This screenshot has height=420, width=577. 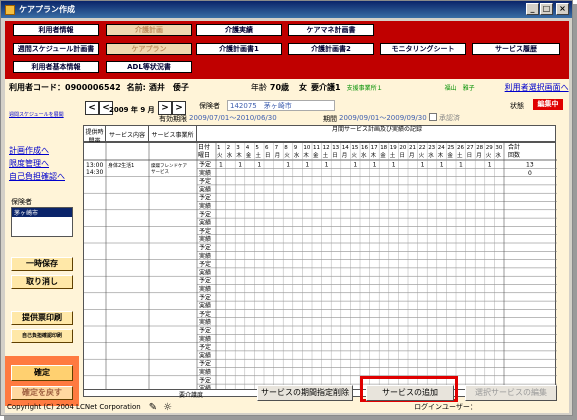 I want to click on login-user-label: ログインユーザー：, so click(x=445, y=407).